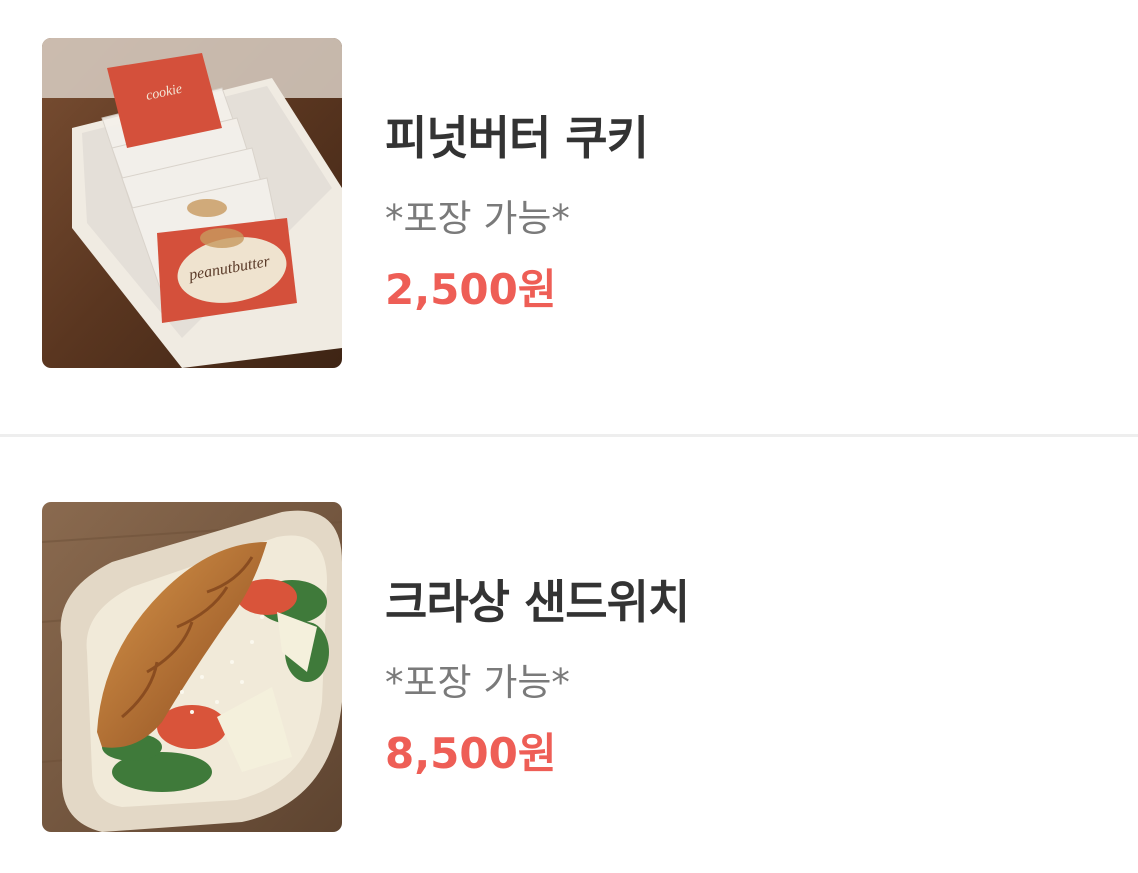 The width and height of the screenshot is (1138, 873). Describe the element at coordinates (192, 203) in the screenshot. I see `cookie-photo: cookie peanutbutter` at that location.